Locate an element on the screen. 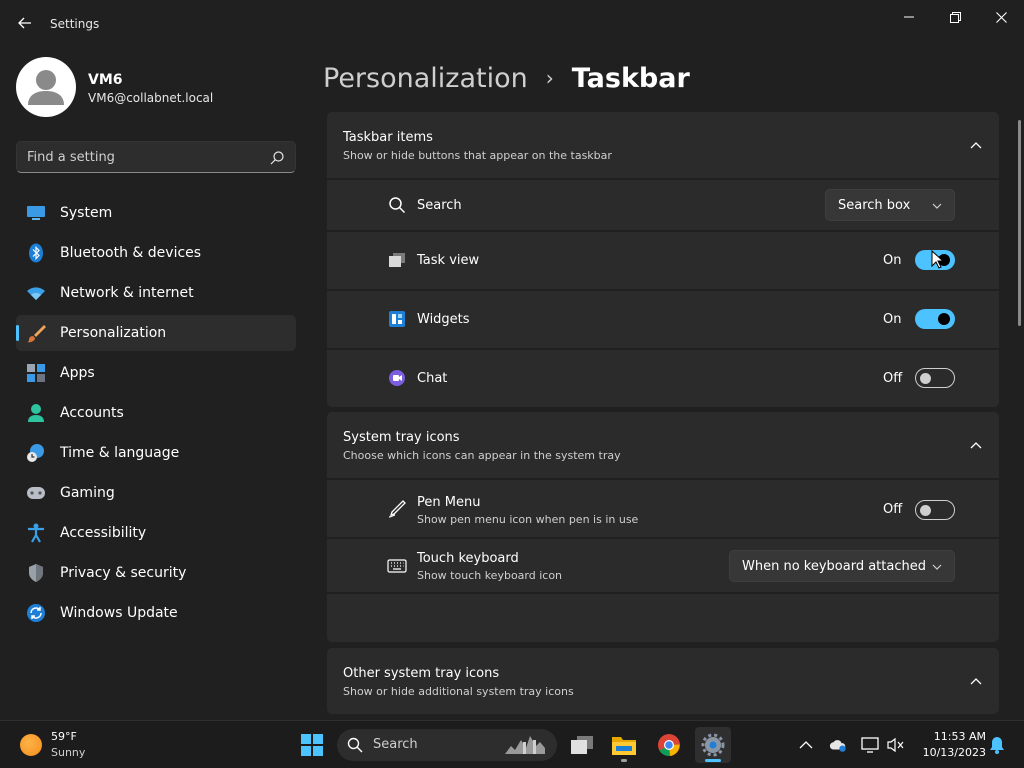 The image size is (1024, 768). section-title: System tray icons is located at coordinates (401, 437).